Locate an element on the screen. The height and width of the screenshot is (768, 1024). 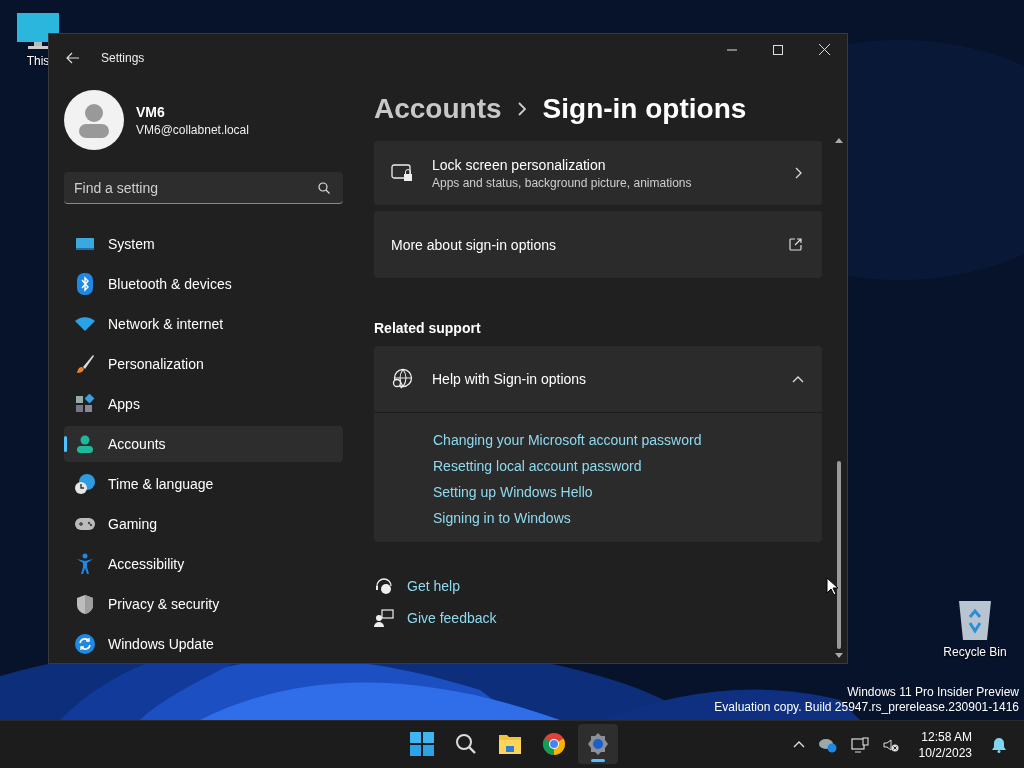
scroll-down-arrow-icon is located at coordinates (839, 656).